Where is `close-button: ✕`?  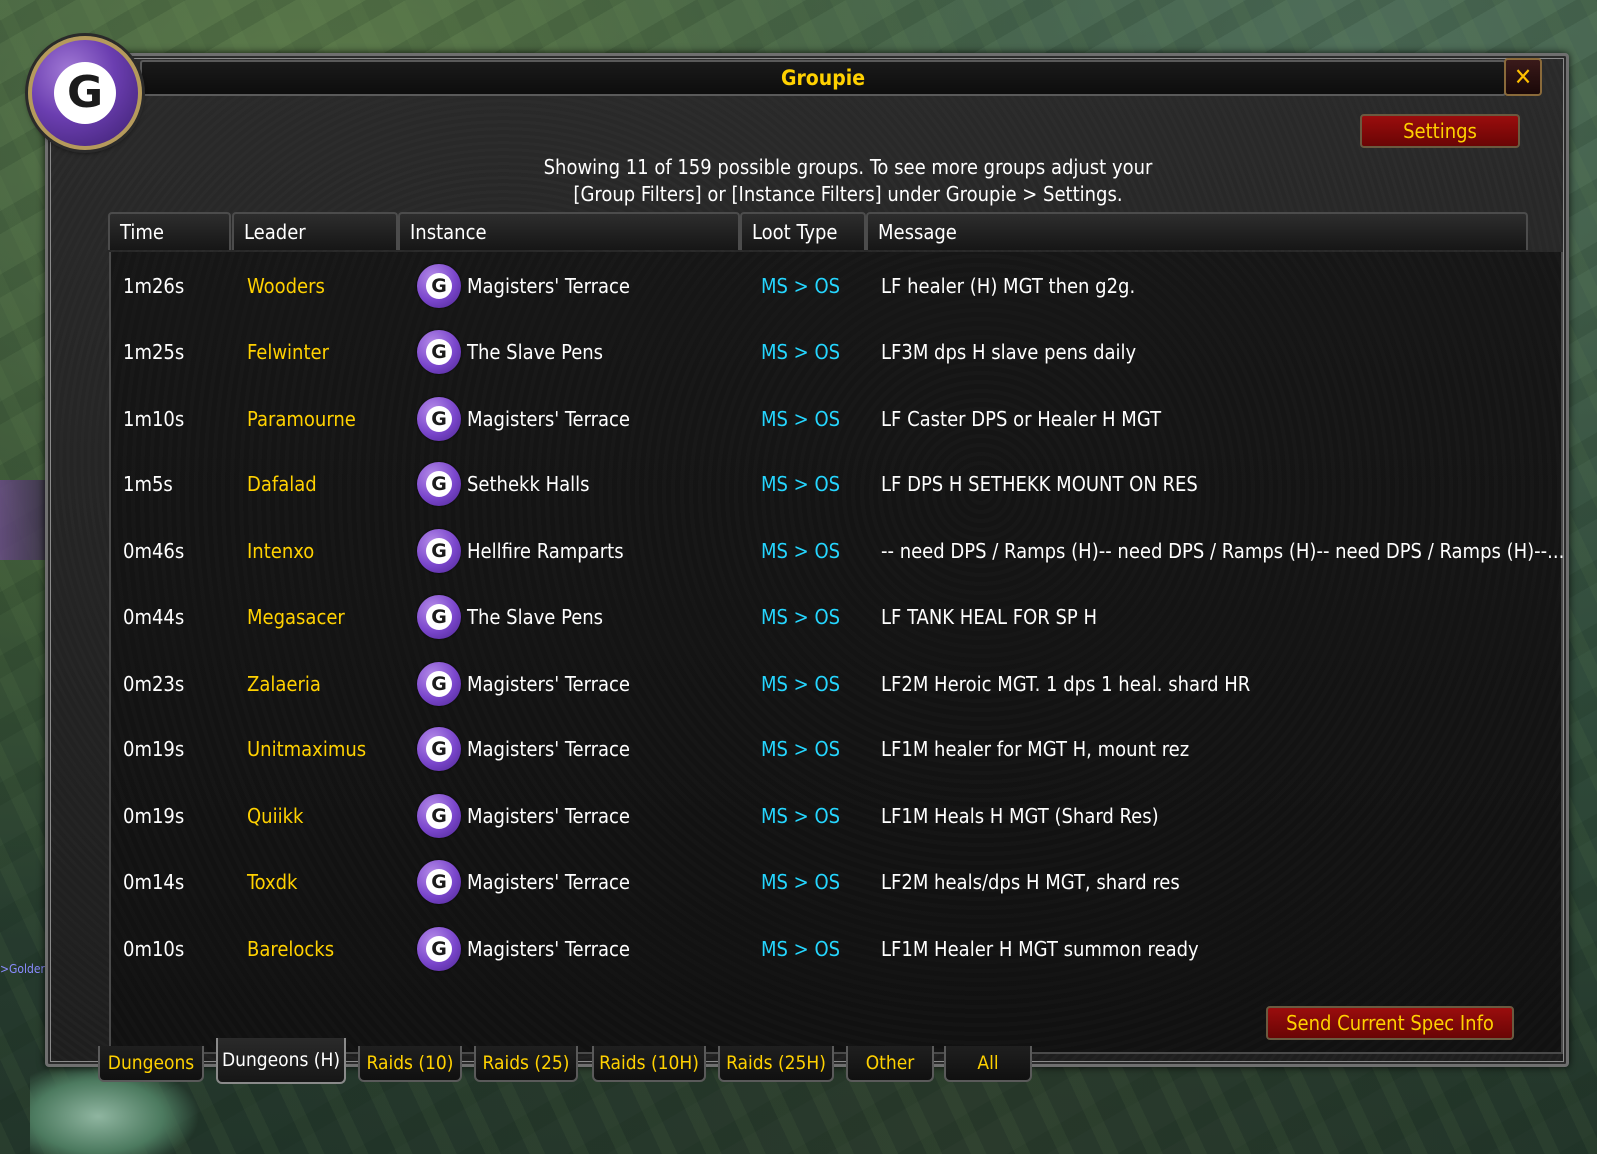 close-button: ✕ is located at coordinates (1523, 77).